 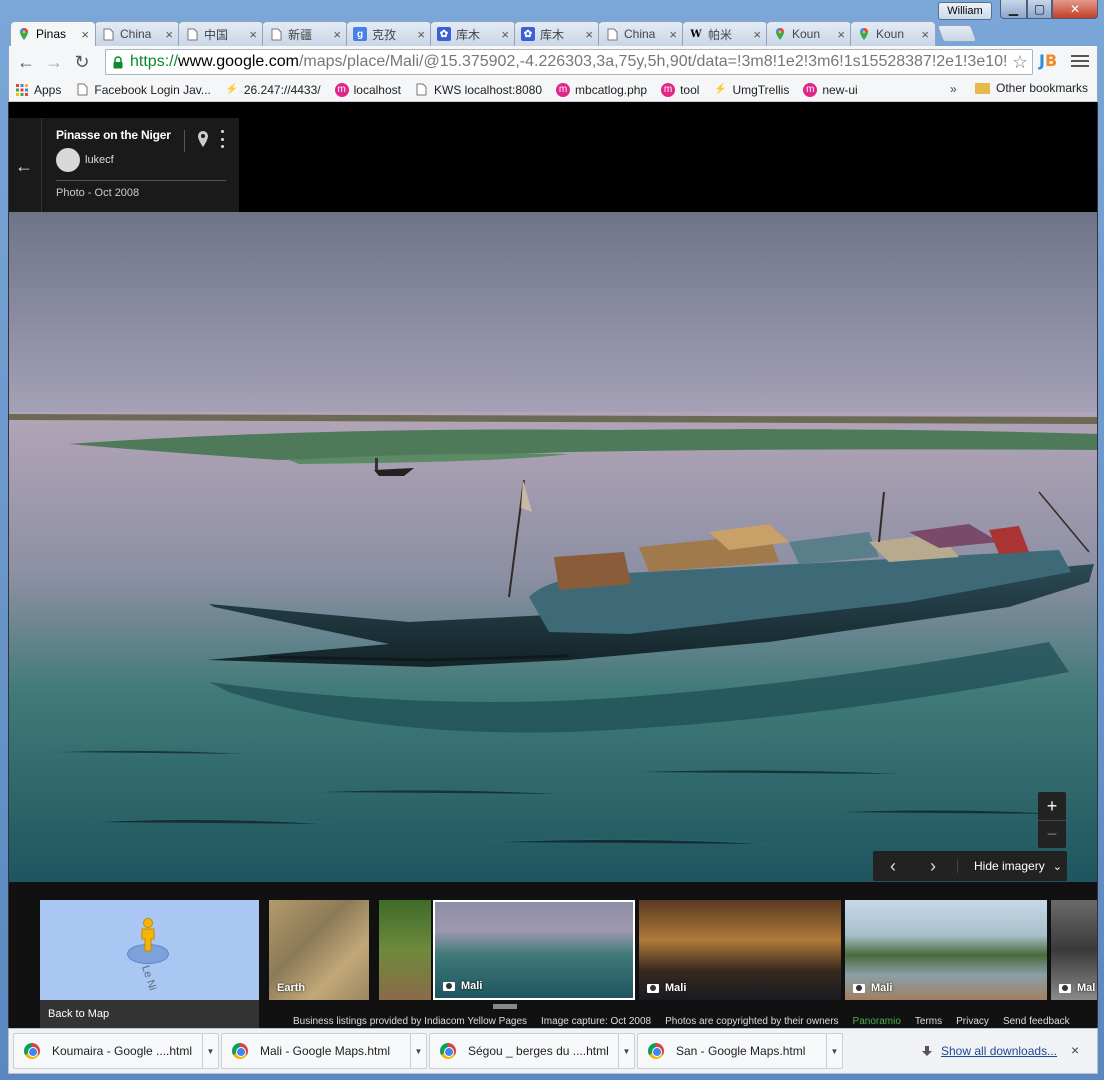 I want to click on tab-3: 新疆 ×, so click(x=305, y=33).